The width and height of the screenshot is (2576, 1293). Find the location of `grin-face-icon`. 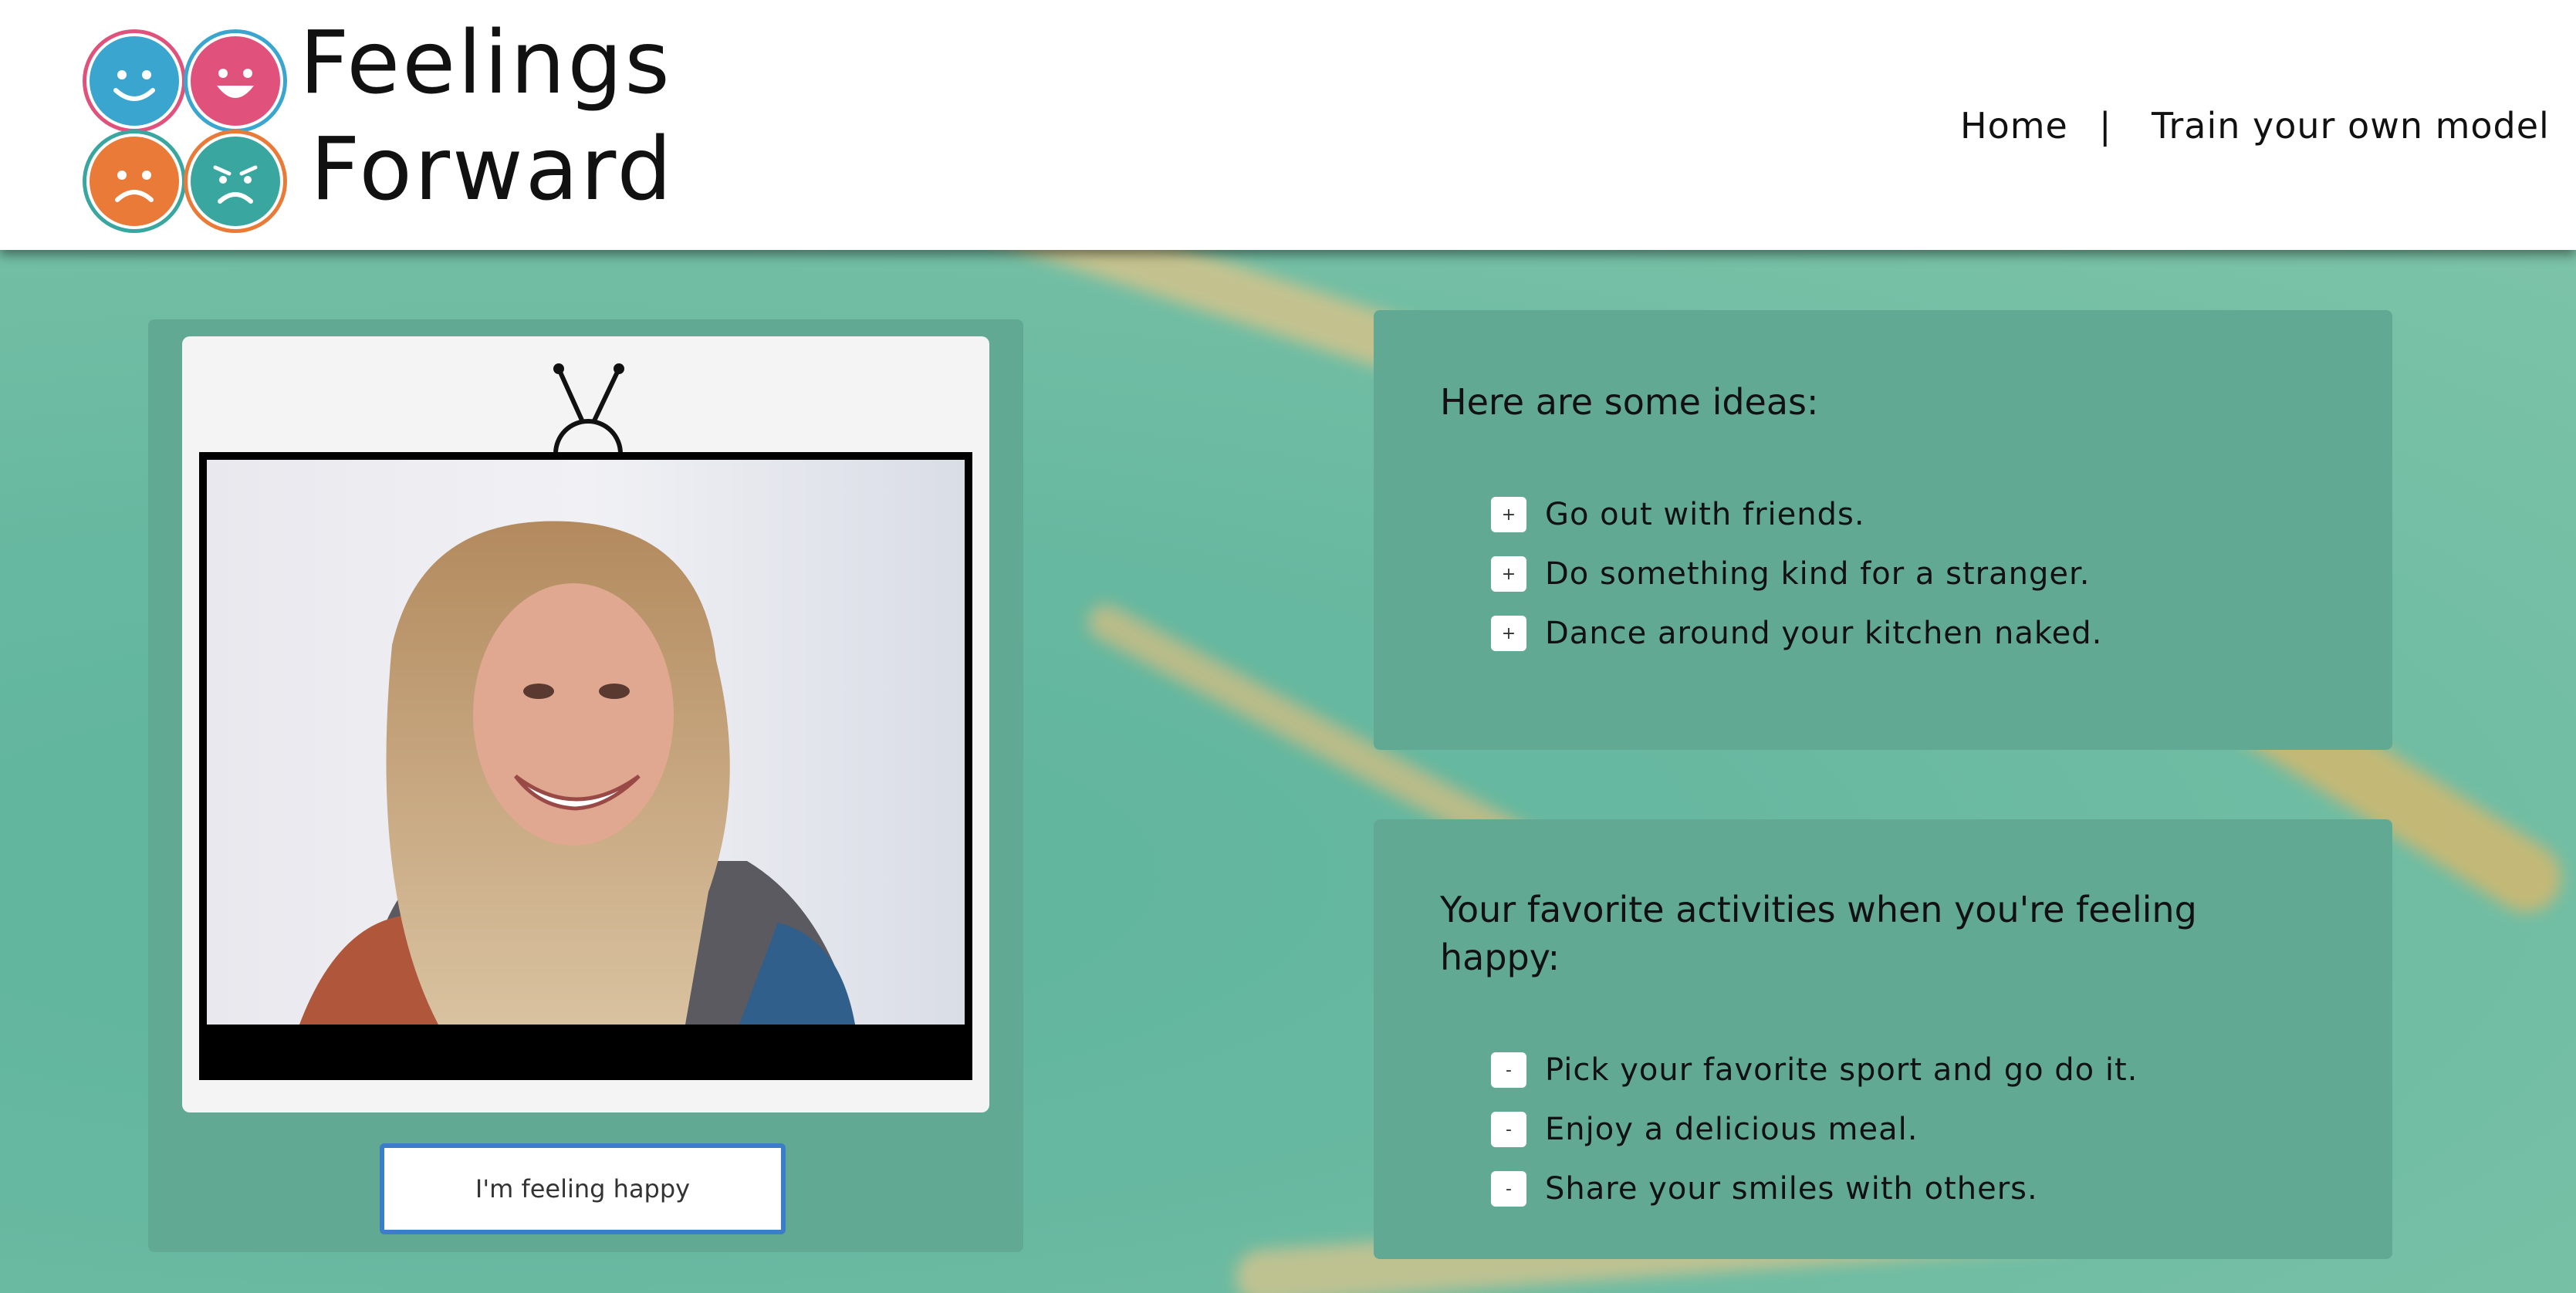

grin-face-icon is located at coordinates (235, 81).